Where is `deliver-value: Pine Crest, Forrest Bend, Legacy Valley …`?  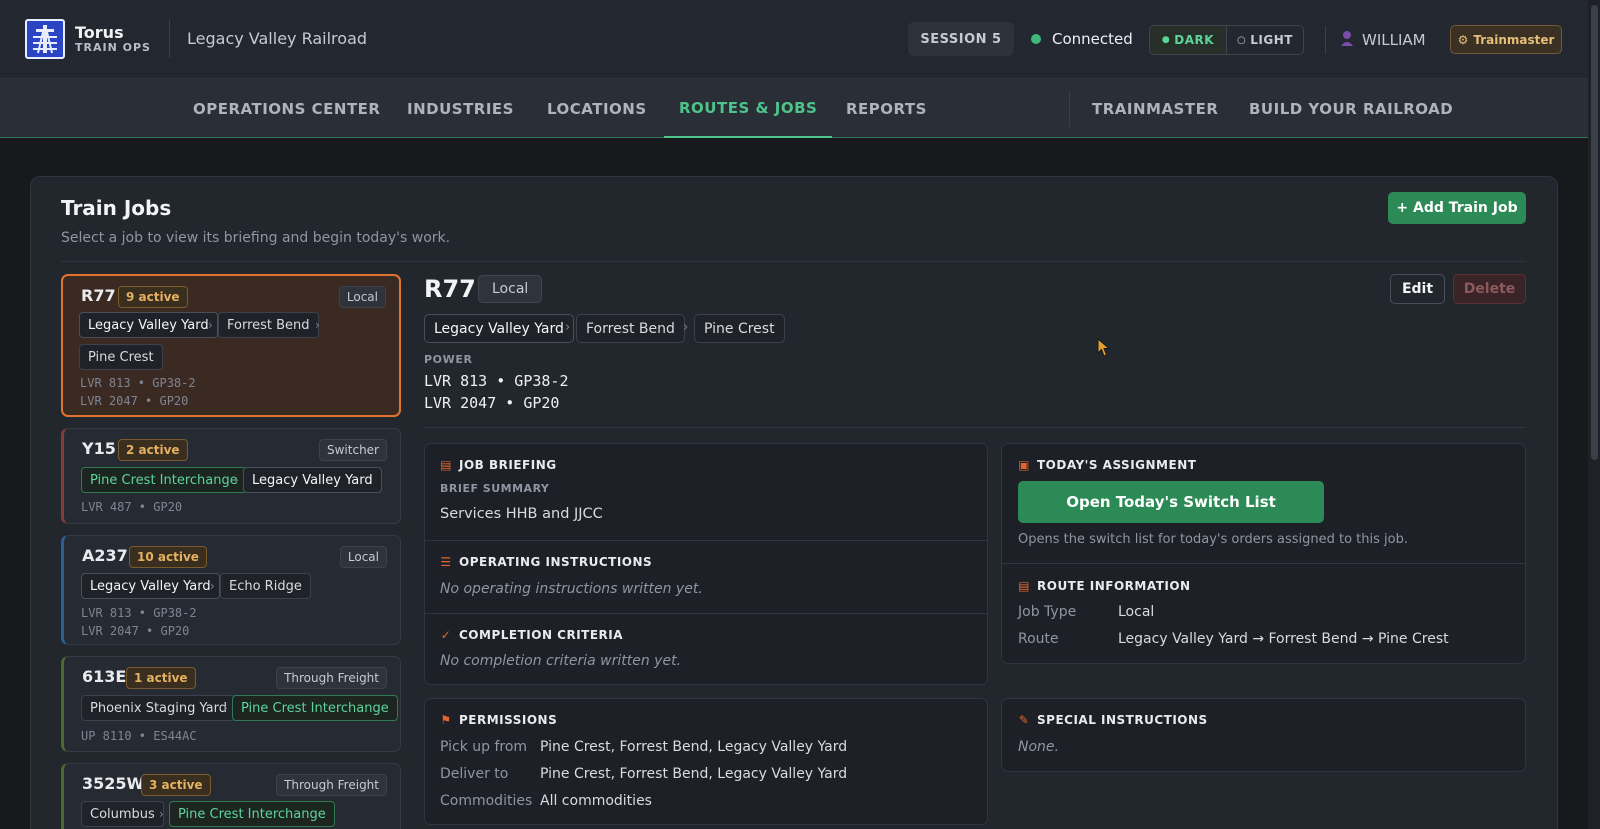 deliver-value: Pine Crest, Forrest Bend, Legacy Valley … is located at coordinates (694, 774).